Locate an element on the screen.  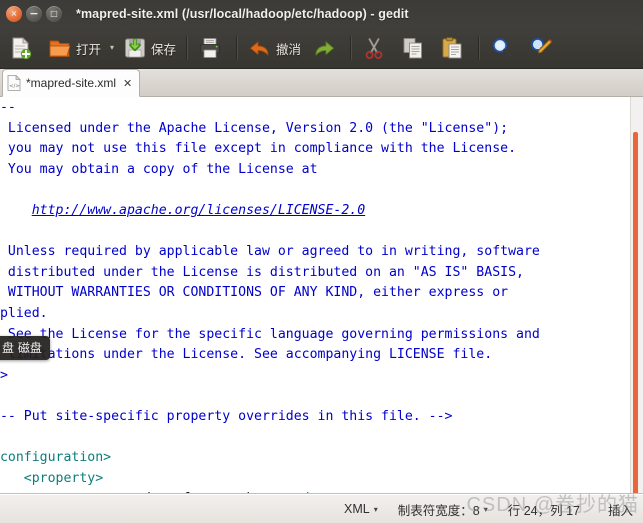
close-icon: × is located at coordinates (14, 13).